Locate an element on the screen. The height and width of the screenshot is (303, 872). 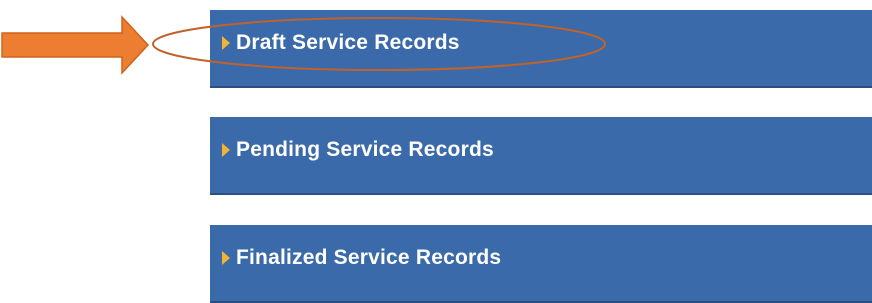
panel-header: Draft Service Records is located at coordinates (341, 48).